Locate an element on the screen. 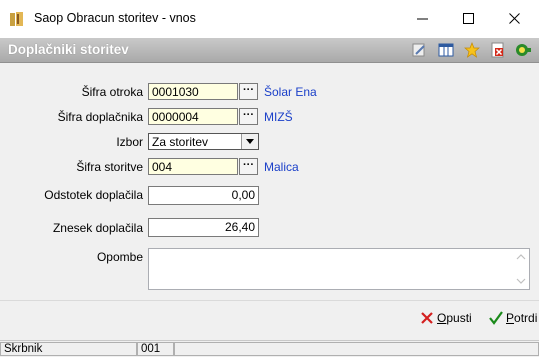 The width and height of the screenshot is (539, 357). odstotek-label: Odstotek doplačila is located at coordinates (93, 195).